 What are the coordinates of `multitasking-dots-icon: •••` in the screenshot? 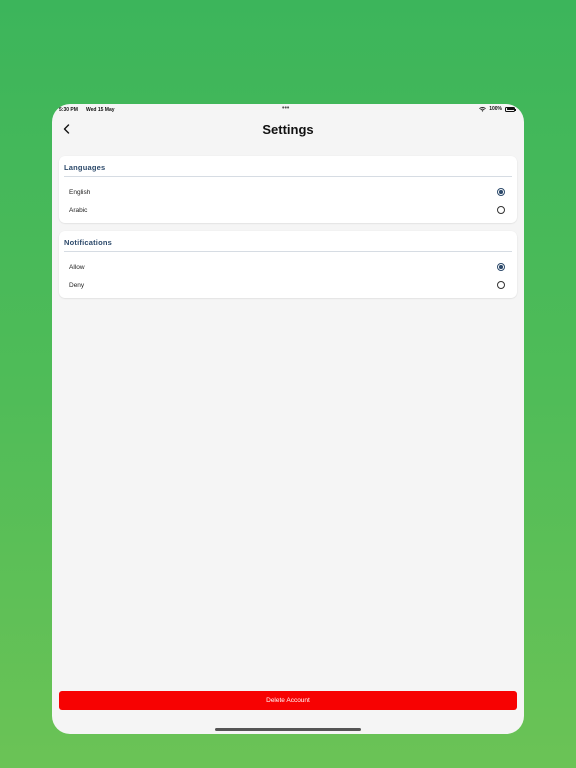 It's located at (285, 108).